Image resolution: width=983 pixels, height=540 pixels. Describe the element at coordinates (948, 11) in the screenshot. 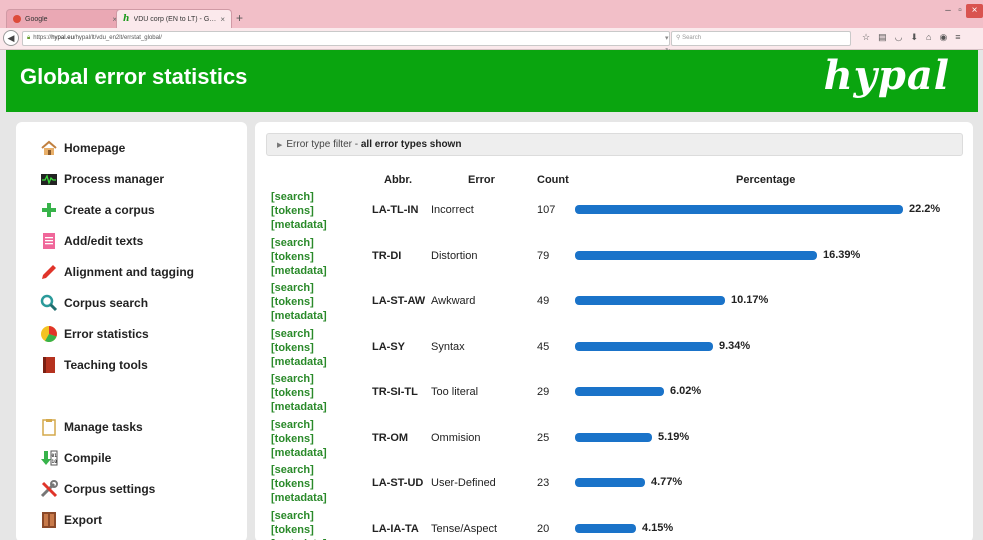

I see `minimize-button: –` at that location.